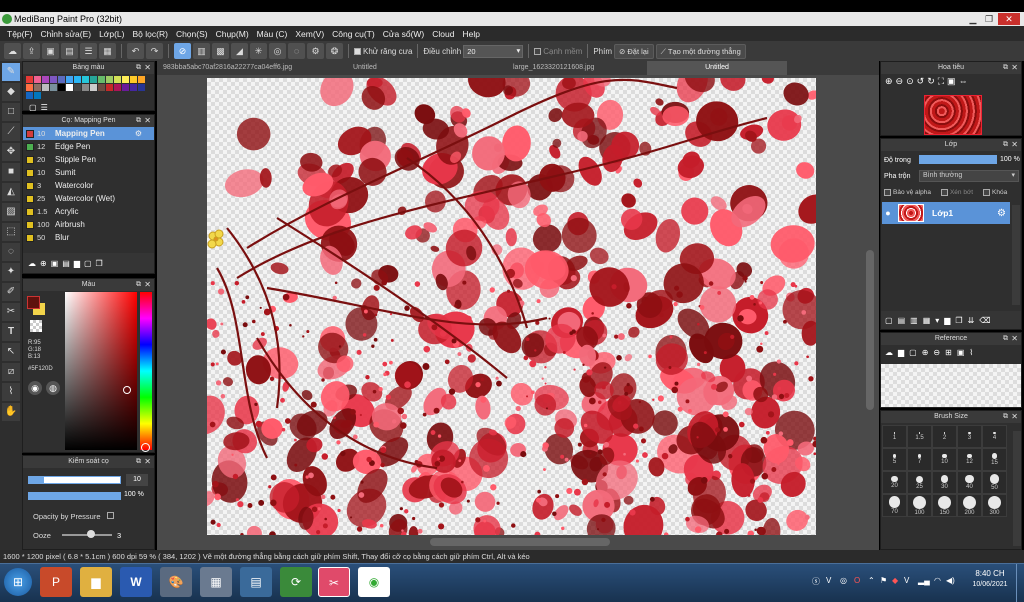  What do you see at coordinates (146, 371) in the screenshot?
I see `hue-slider` at bounding box center [146, 371].